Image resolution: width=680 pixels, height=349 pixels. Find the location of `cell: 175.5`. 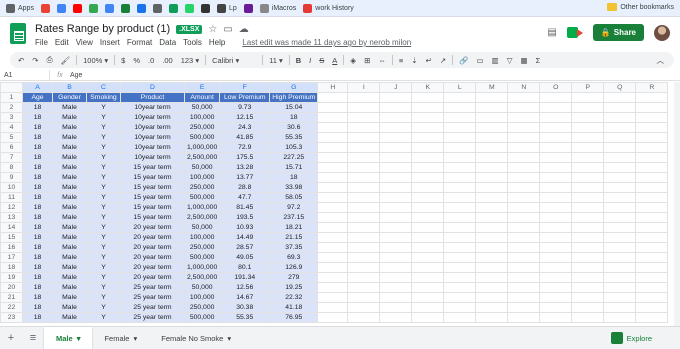

cell: 175.5 is located at coordinates (245, 157).